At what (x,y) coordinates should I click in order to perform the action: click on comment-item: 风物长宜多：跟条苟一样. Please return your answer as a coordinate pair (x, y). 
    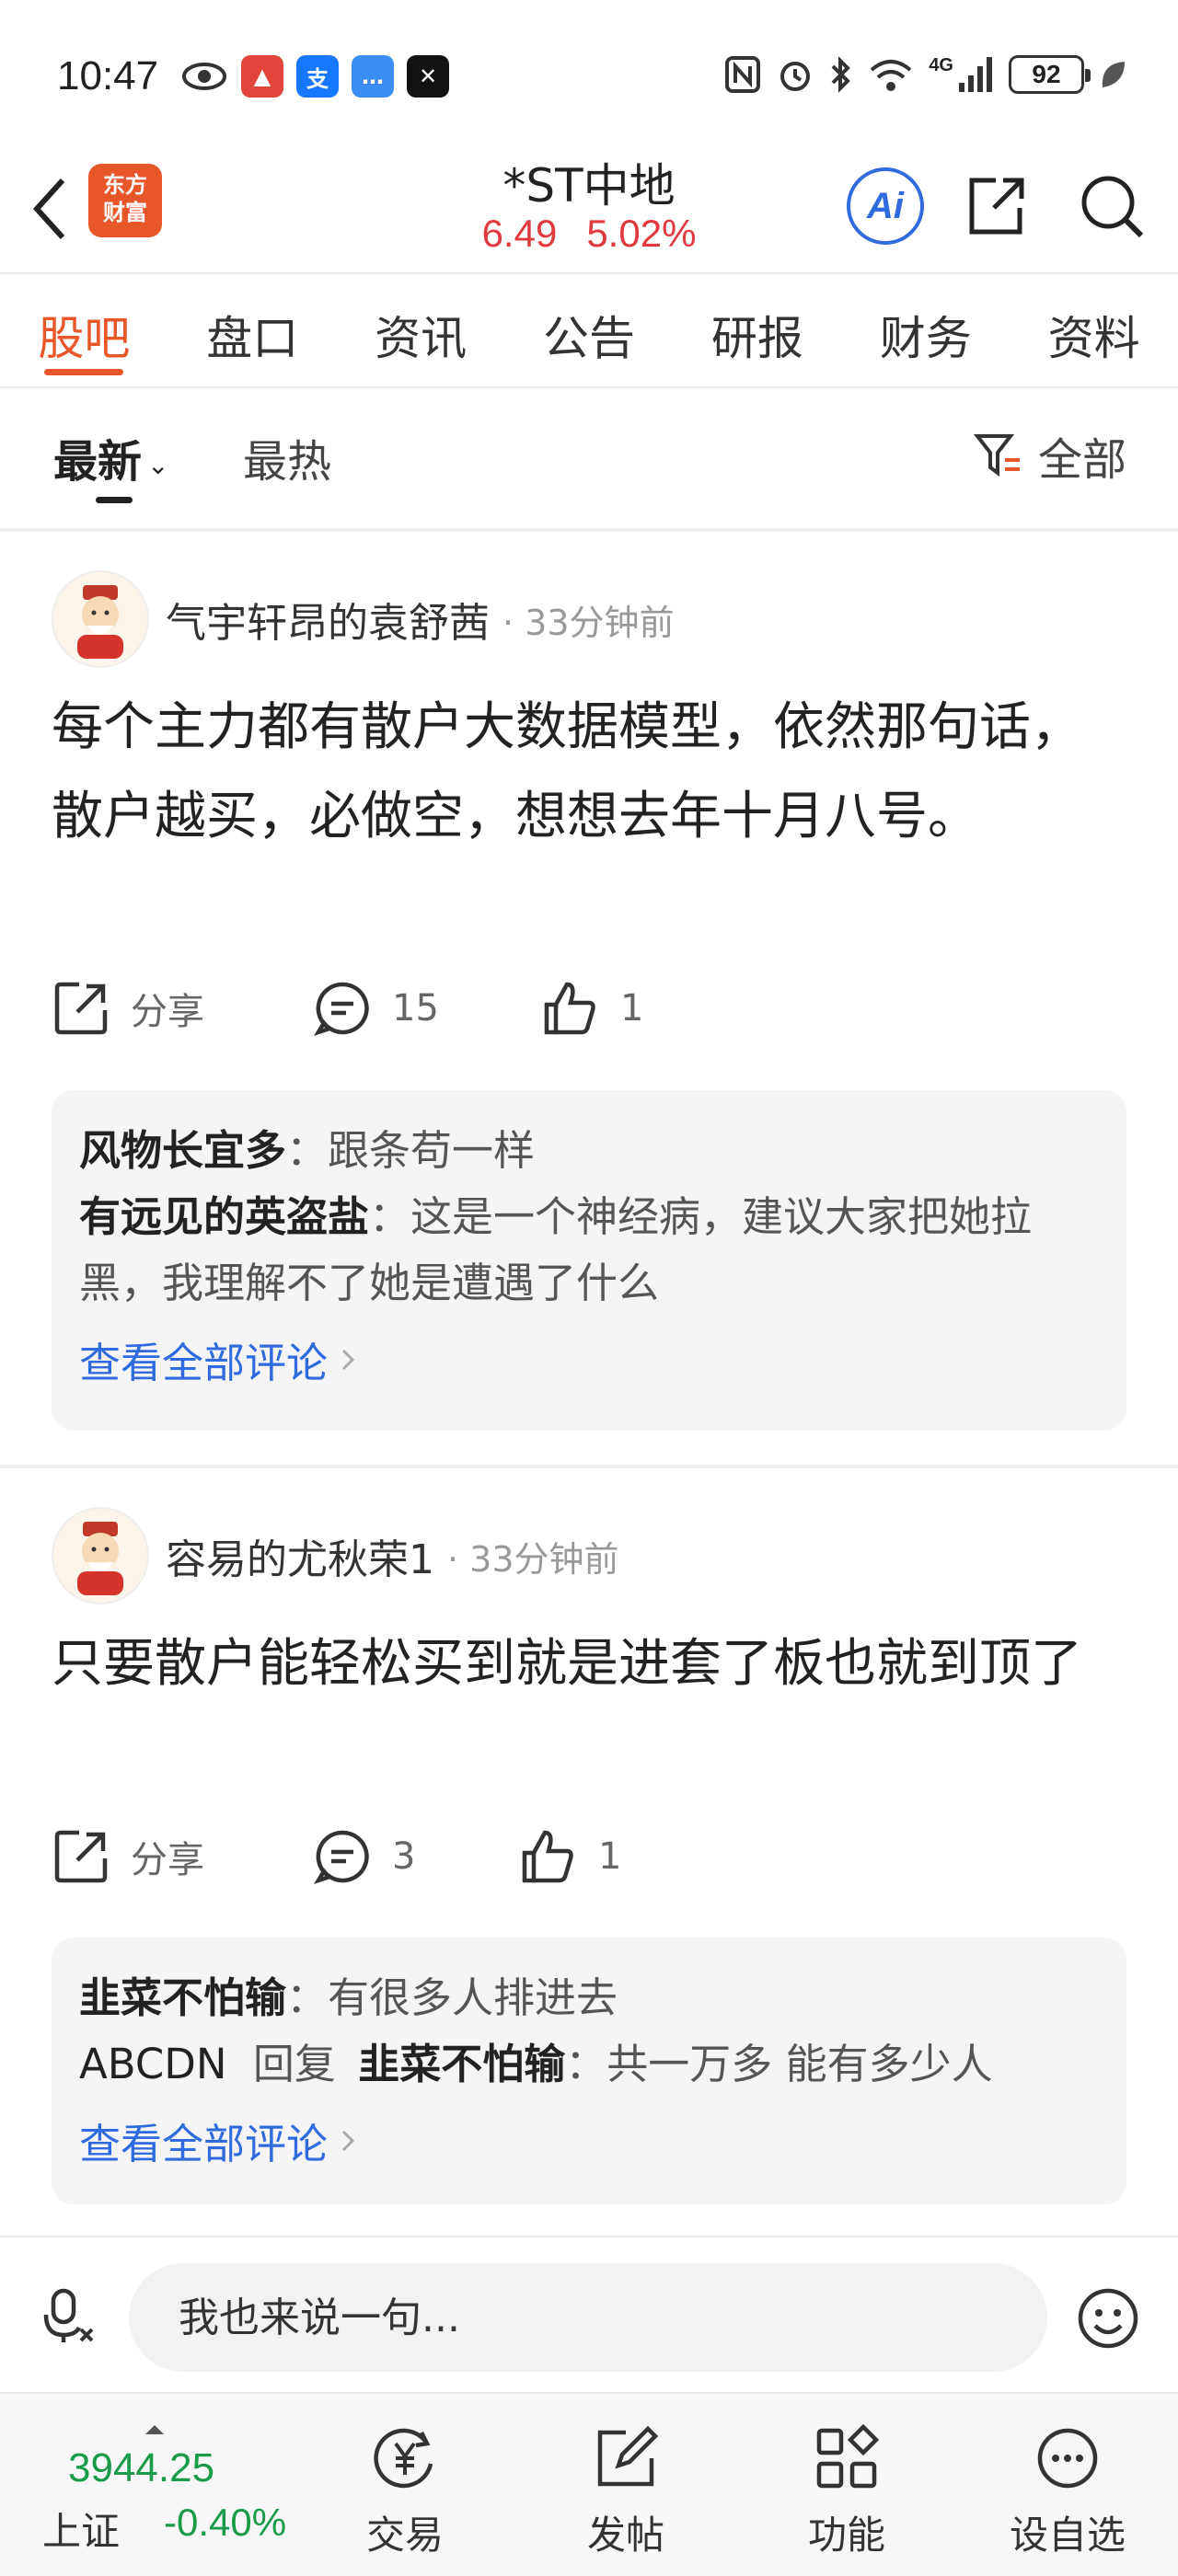
    Looking at the image, I should click on (589, 1151).